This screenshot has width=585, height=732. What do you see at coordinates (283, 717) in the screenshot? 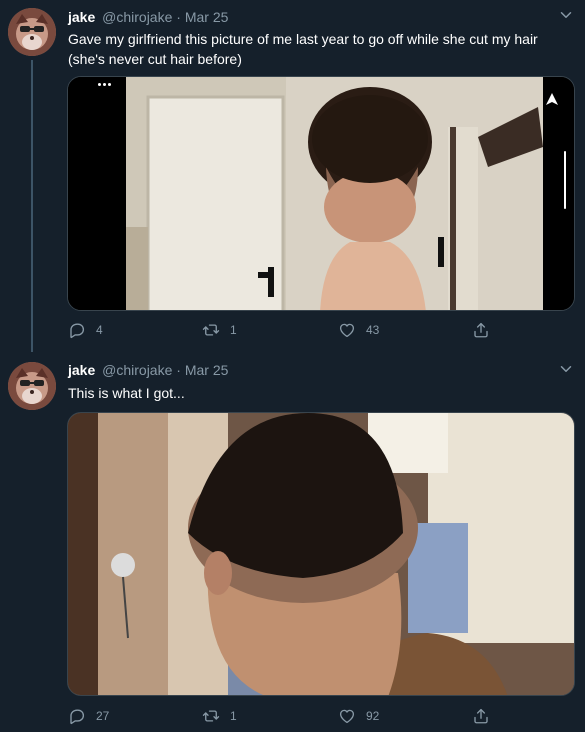
I see `tweet-actions: 27 1 92` at bounding box center [283, 717].